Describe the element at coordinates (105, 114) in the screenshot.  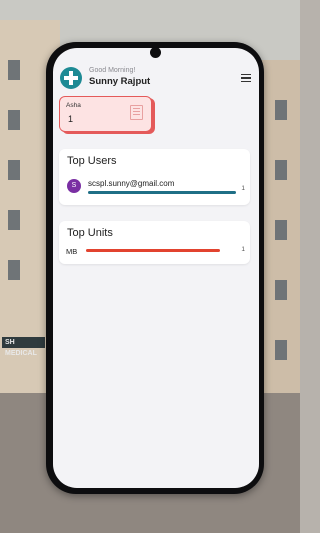
I see `asha-stat-card: Asha 1` at that location.